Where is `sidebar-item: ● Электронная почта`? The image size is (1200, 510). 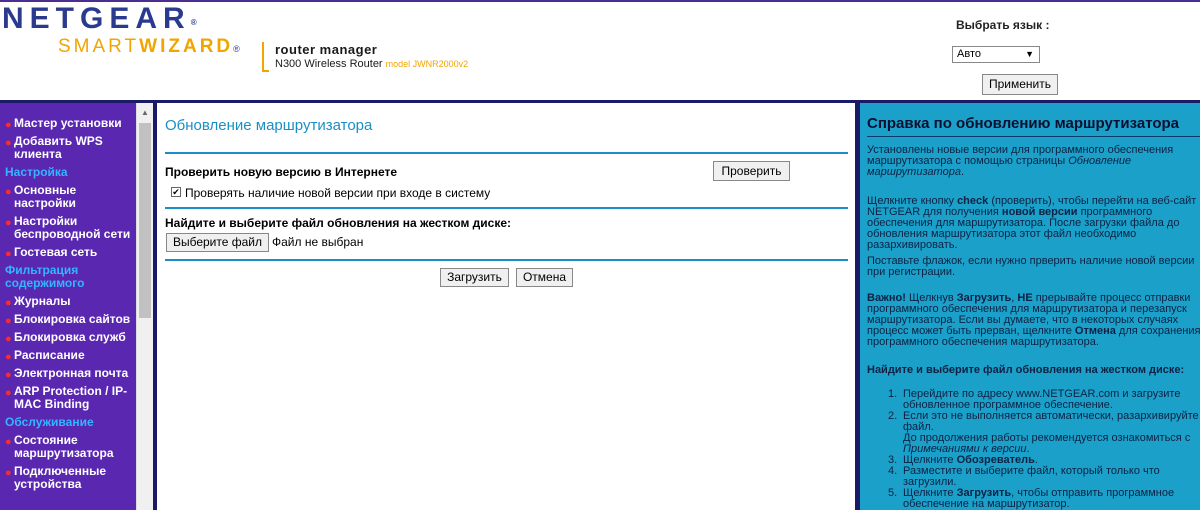 sidebar-item: ● Электронная почта is located at coordinates (68, 374).